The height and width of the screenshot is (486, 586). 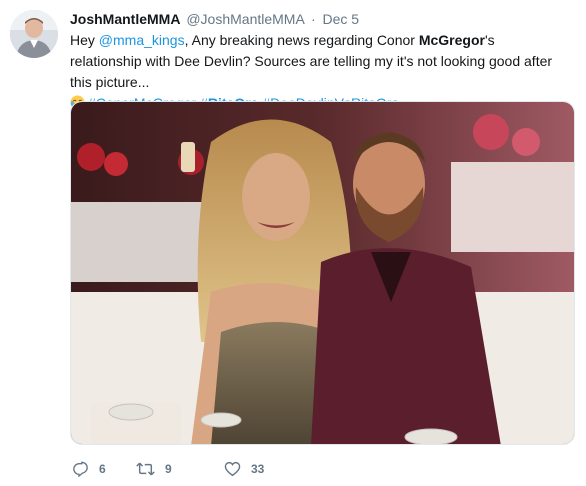 What do you see at coordinates (176, 469) in the screenshot?
I see `retweet-button: 9` at bounding box center [176, 469].